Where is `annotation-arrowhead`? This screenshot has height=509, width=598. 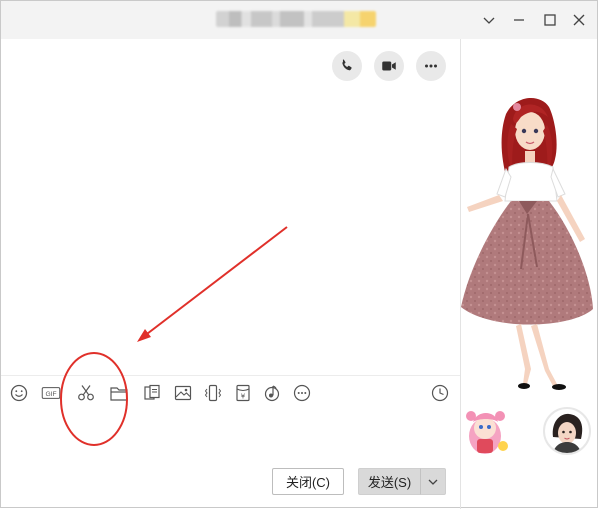 annotation-arrowhead is located at coordinates (144, 335).